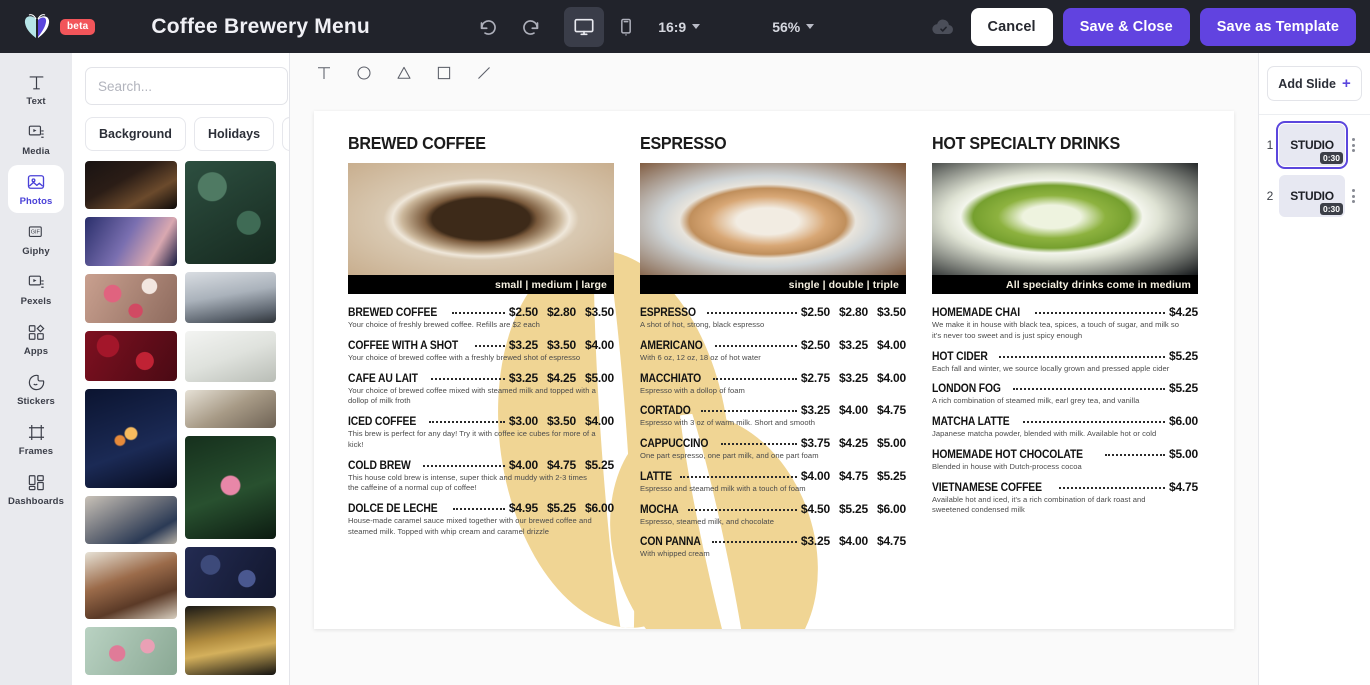 This screenshot has width=1370, height=685. Describe the element at coordinates (36, 489) in the screenshot. I see `sidebar-item-dashboards: Dashboards` at that location.